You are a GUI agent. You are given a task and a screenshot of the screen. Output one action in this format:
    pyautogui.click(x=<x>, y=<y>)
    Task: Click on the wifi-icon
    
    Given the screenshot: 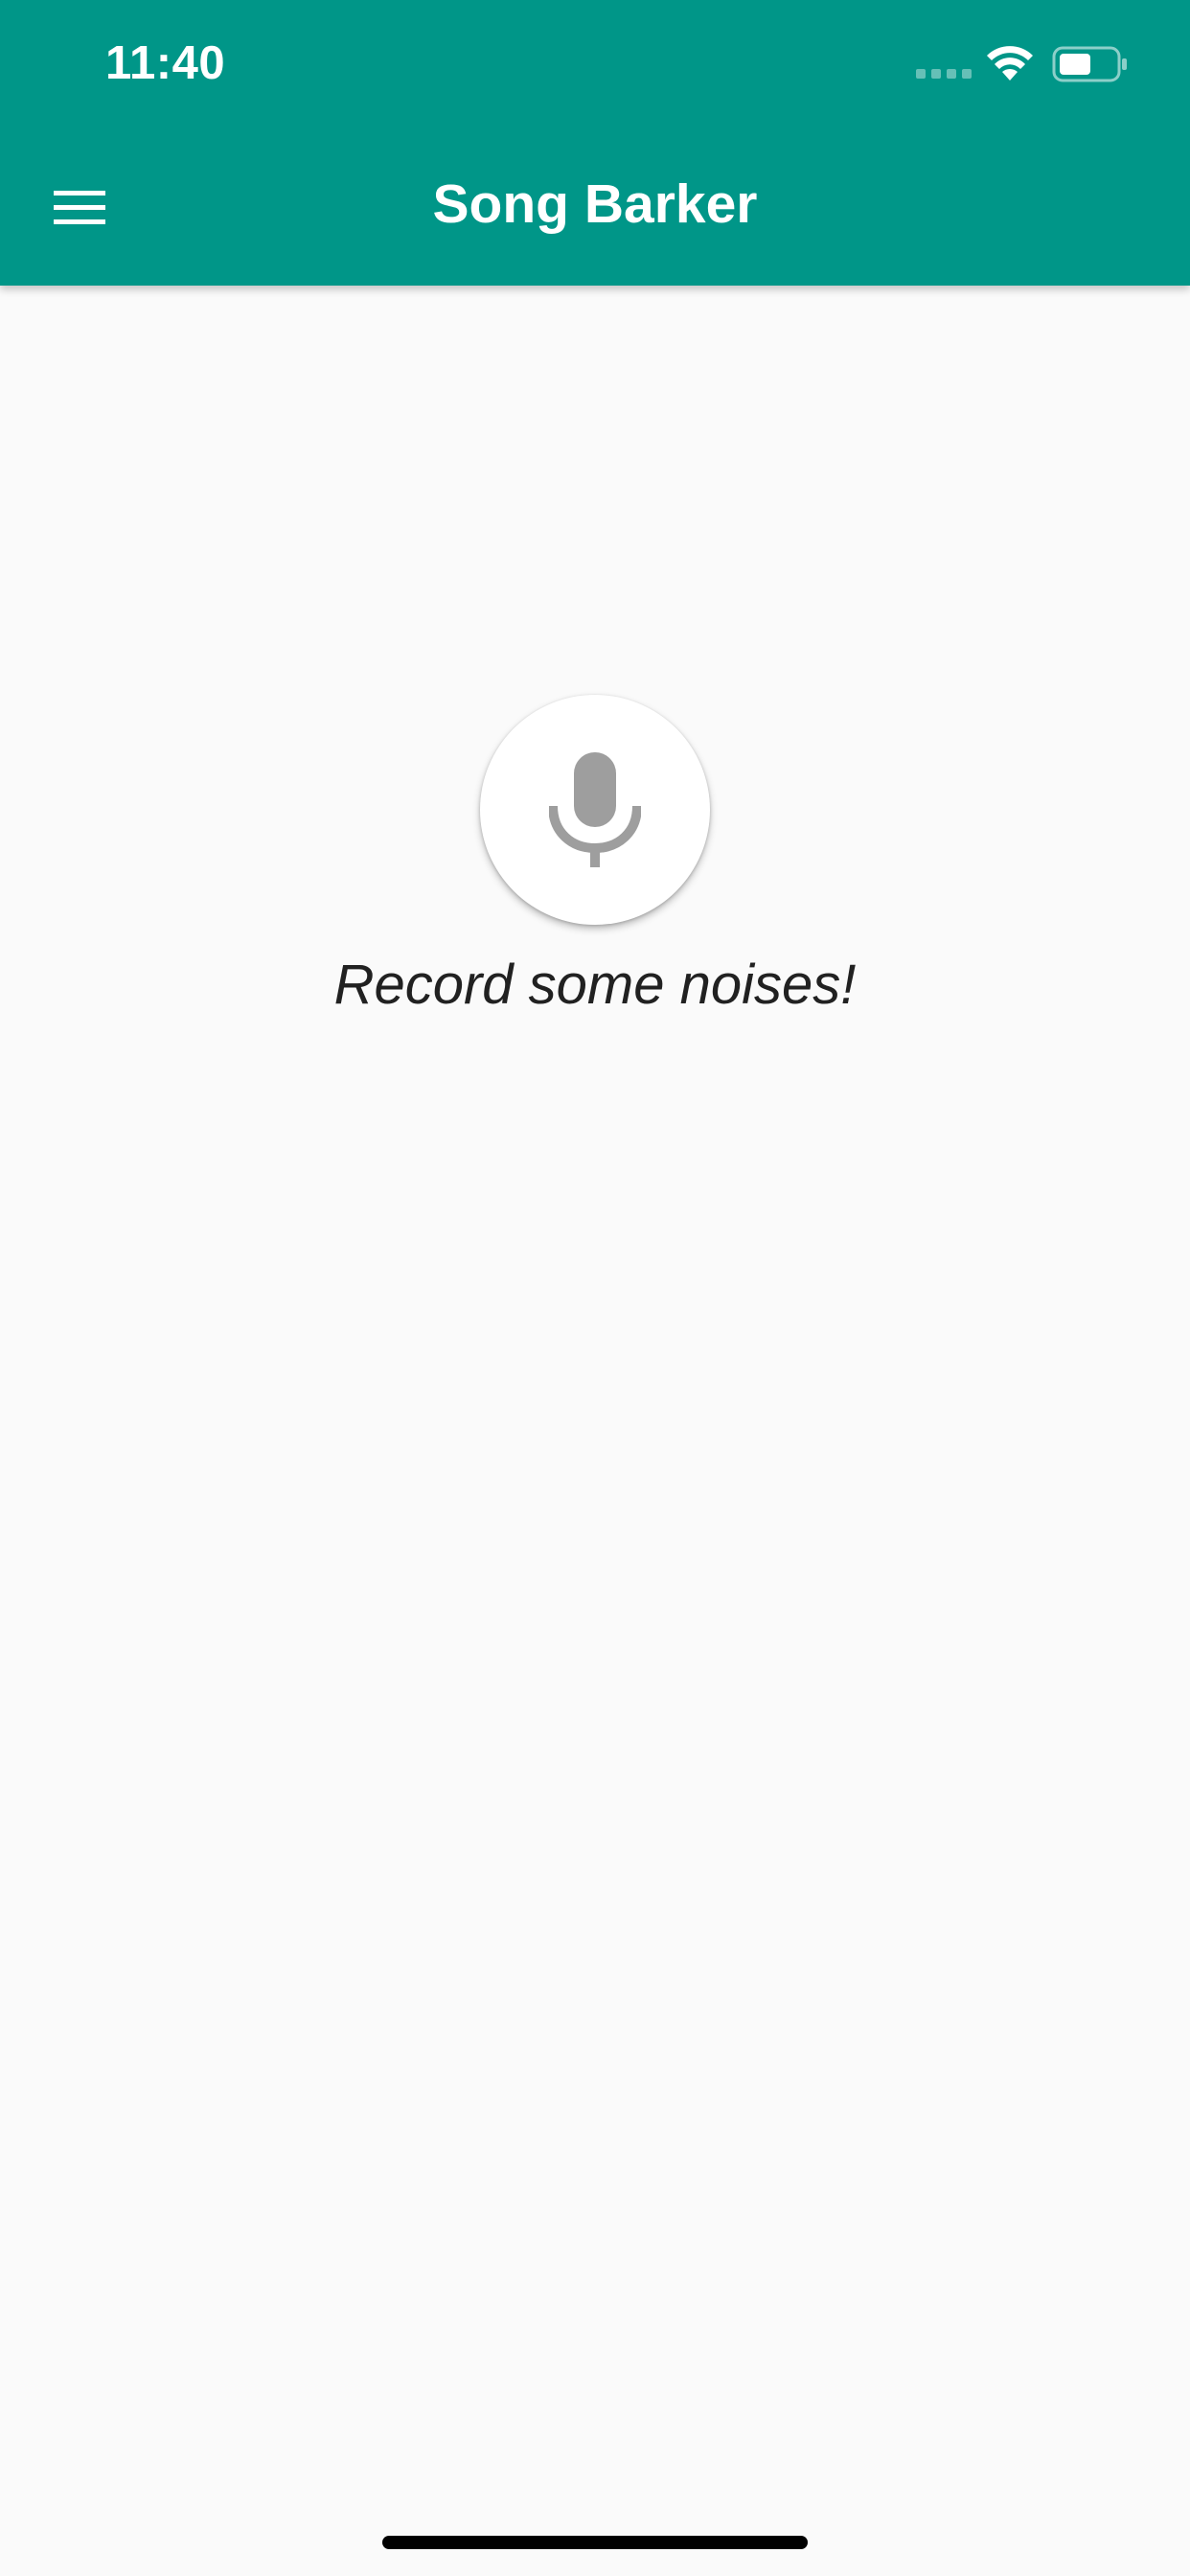 What is the action you would take?
    pyautogui.click(x=1010, y=63)
    